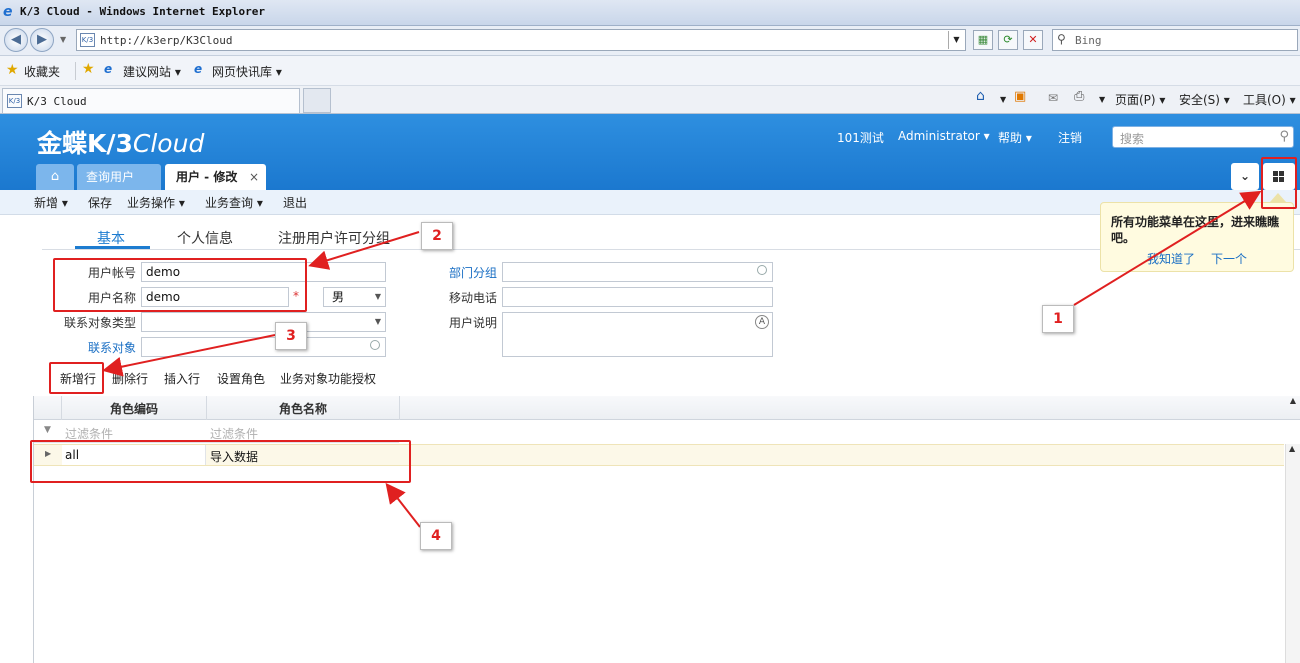  What do you see at coordinates (437, 236) in the screenshot?
I see `annotation-callout-2: 2` at bounding box center [437, 236].